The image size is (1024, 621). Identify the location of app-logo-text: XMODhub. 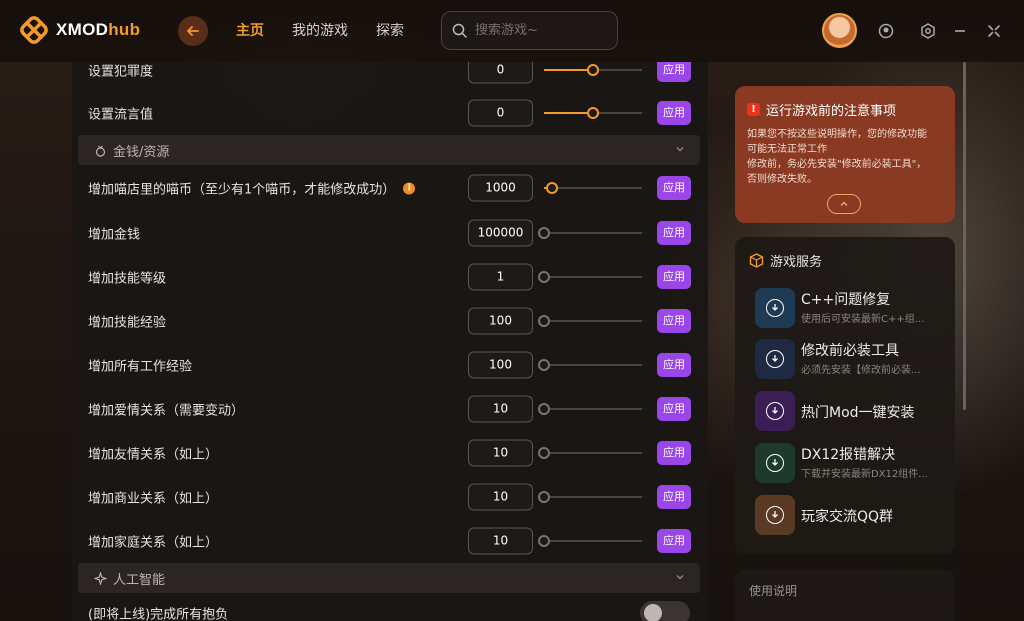
(98, 29).